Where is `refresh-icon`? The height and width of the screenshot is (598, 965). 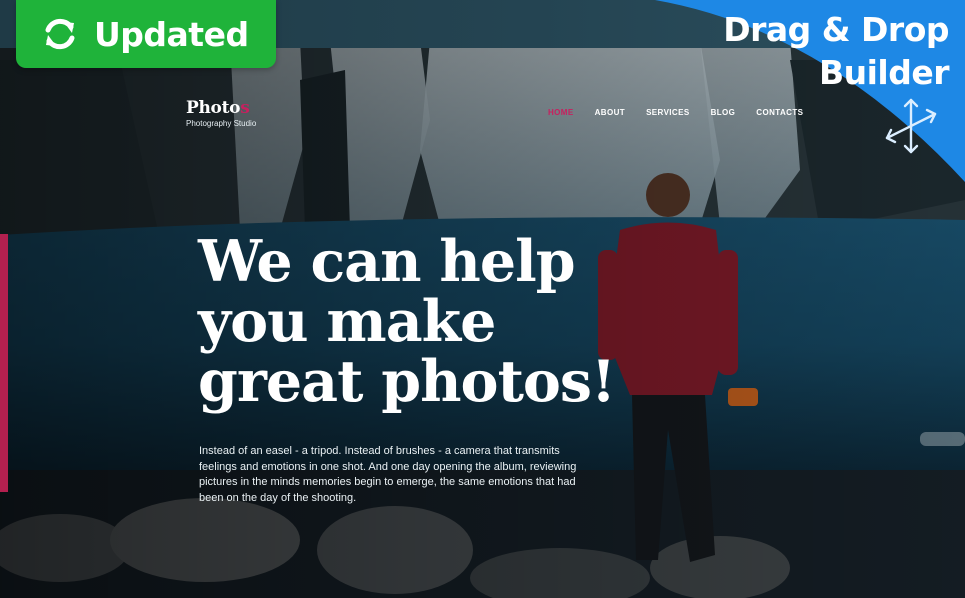 refresh-icon is located at coordinates (60, 34).